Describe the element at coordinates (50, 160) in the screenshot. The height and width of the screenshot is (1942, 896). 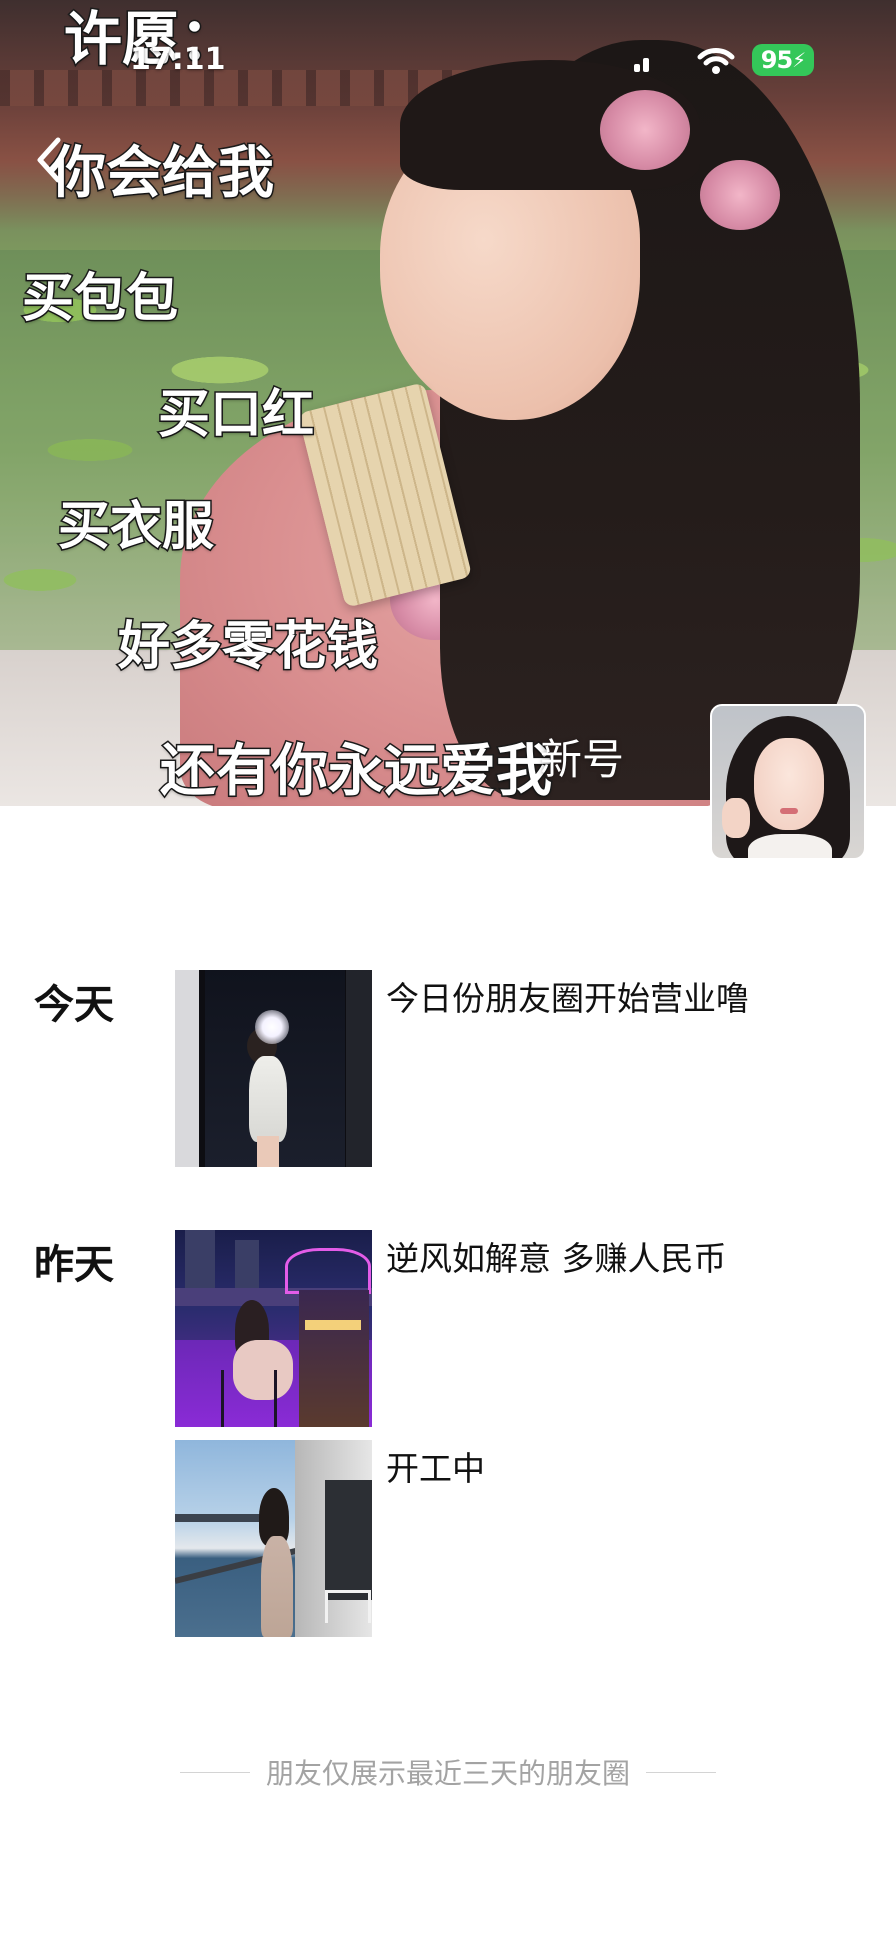
I see `back-chevron-icon` at that location.